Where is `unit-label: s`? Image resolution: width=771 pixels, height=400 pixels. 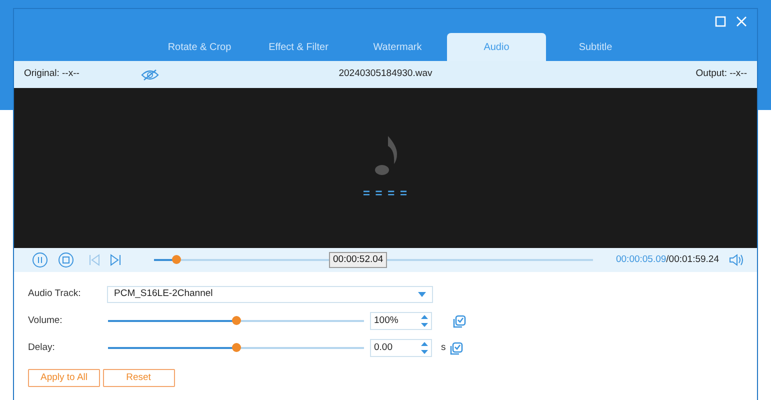 unit-label: s is located at coordinates (443, 347).